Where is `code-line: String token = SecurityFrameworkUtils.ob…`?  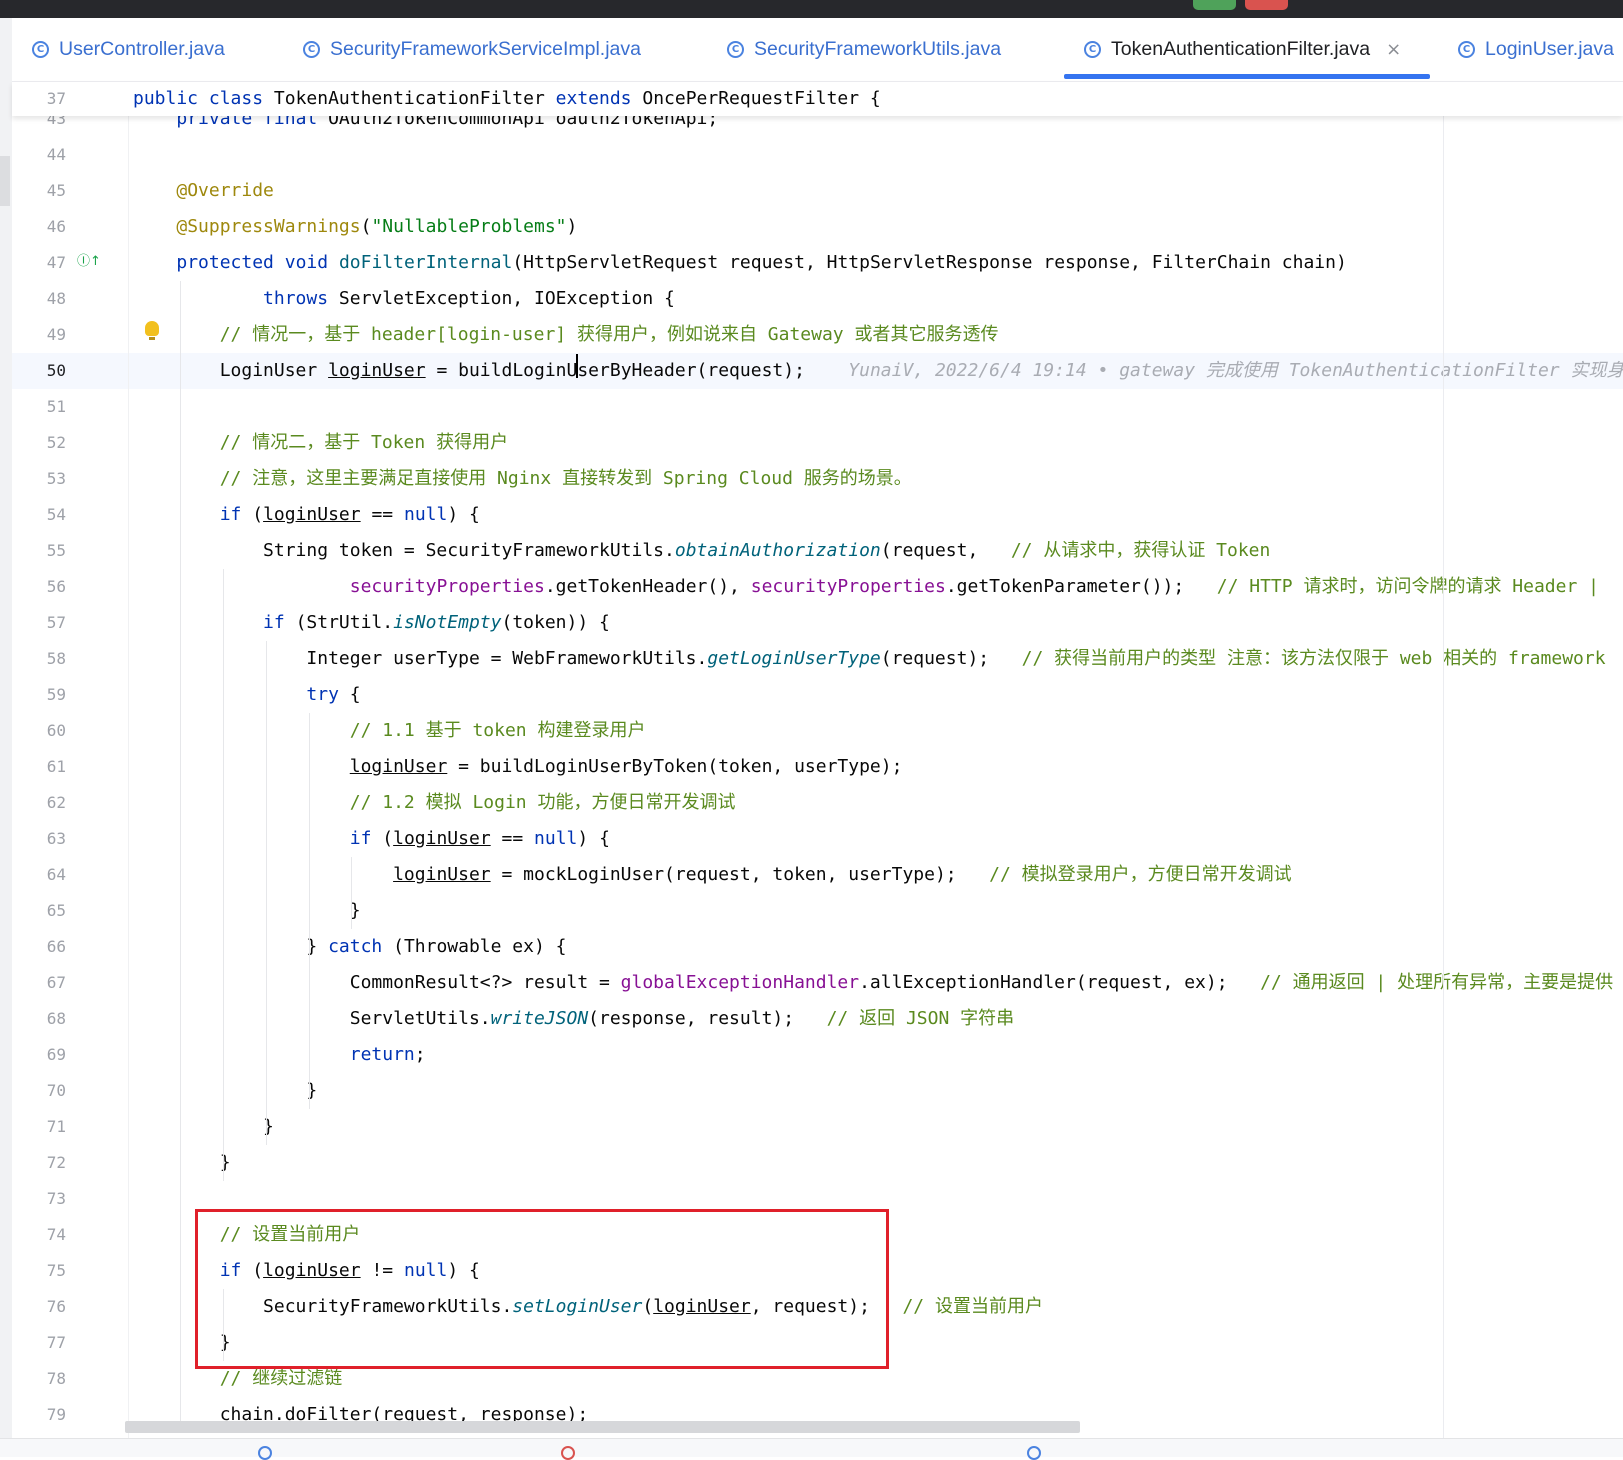 code-line: String token = SecurityFrameworkUtils.ob… is located at coordinates (701, 551).